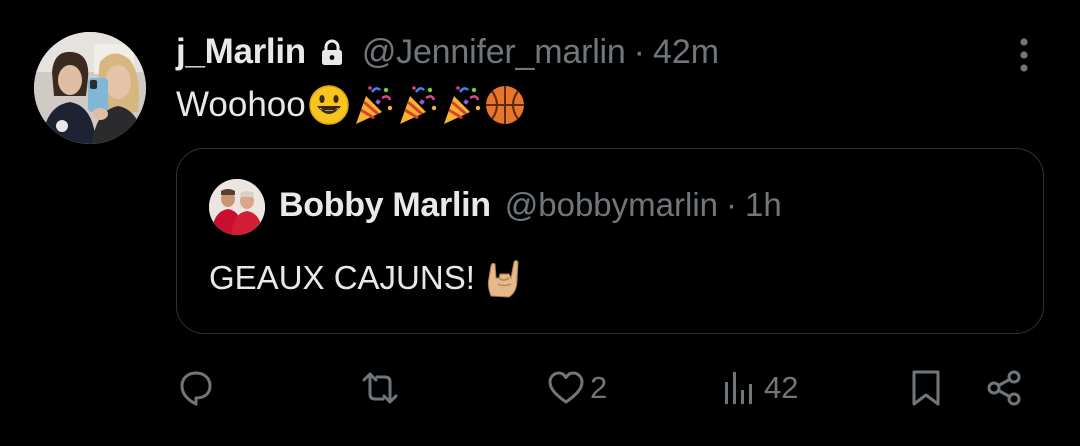 This screenshot has height=446, width=1080. I want to click on tweet-header: j_Marlin @Jennifer_marlin · 42m, so click(447, 52).